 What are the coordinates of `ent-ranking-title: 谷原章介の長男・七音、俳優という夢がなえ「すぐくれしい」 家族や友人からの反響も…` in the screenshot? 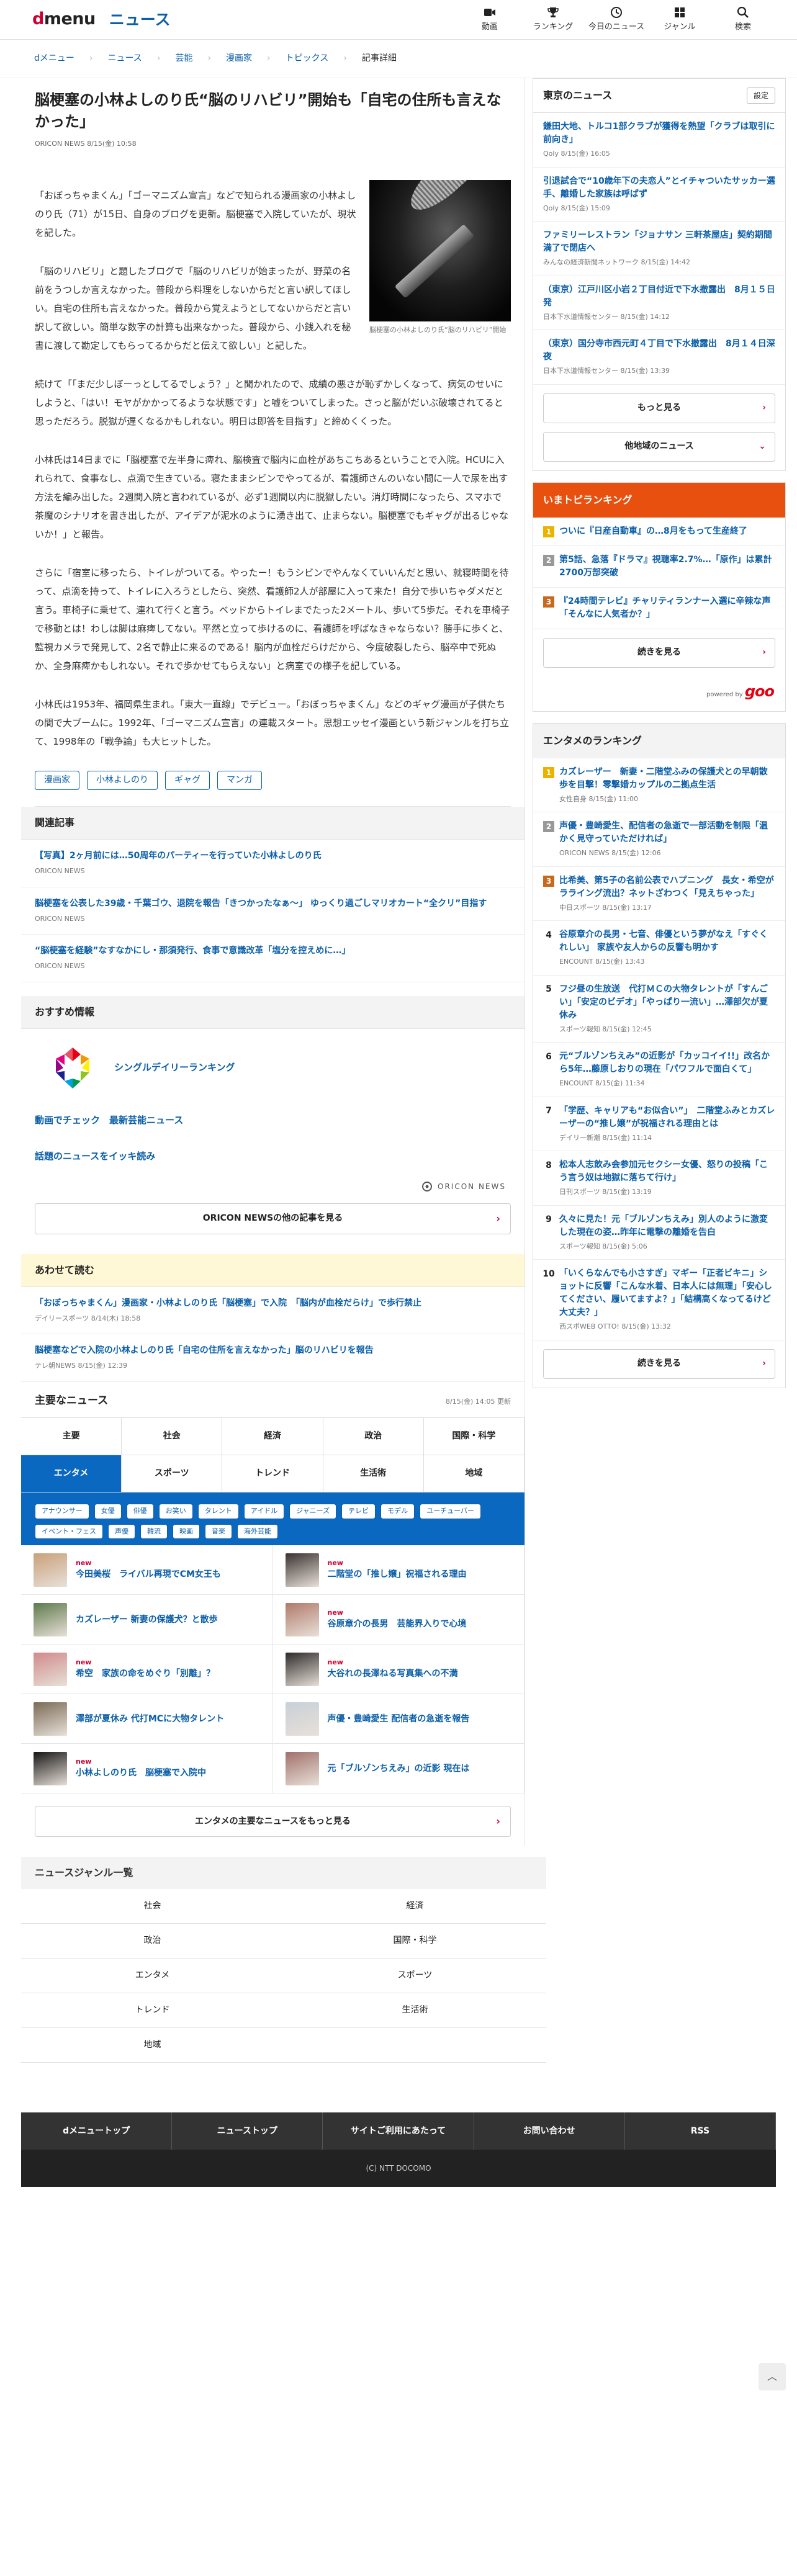 It's located at (667, 941).